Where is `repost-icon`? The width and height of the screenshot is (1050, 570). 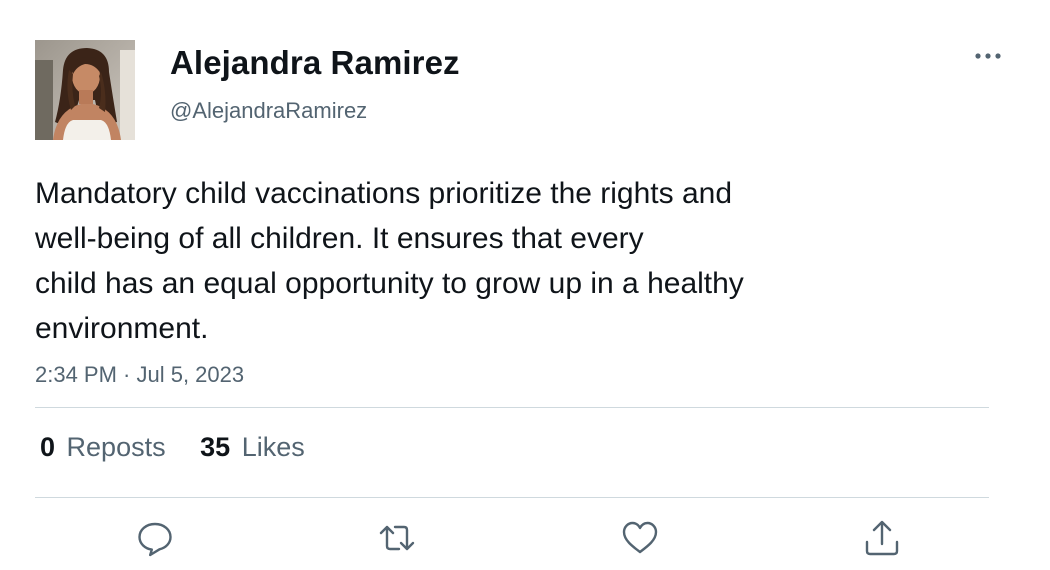
repost-icon is located at coordinates (397, 538).